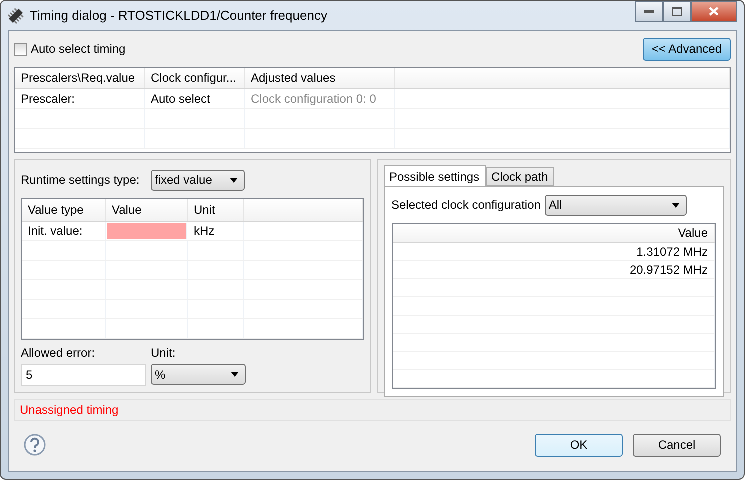 The width and height of the screenshot is (745, 480). I want to click on chip-icon, so click(16, 16).